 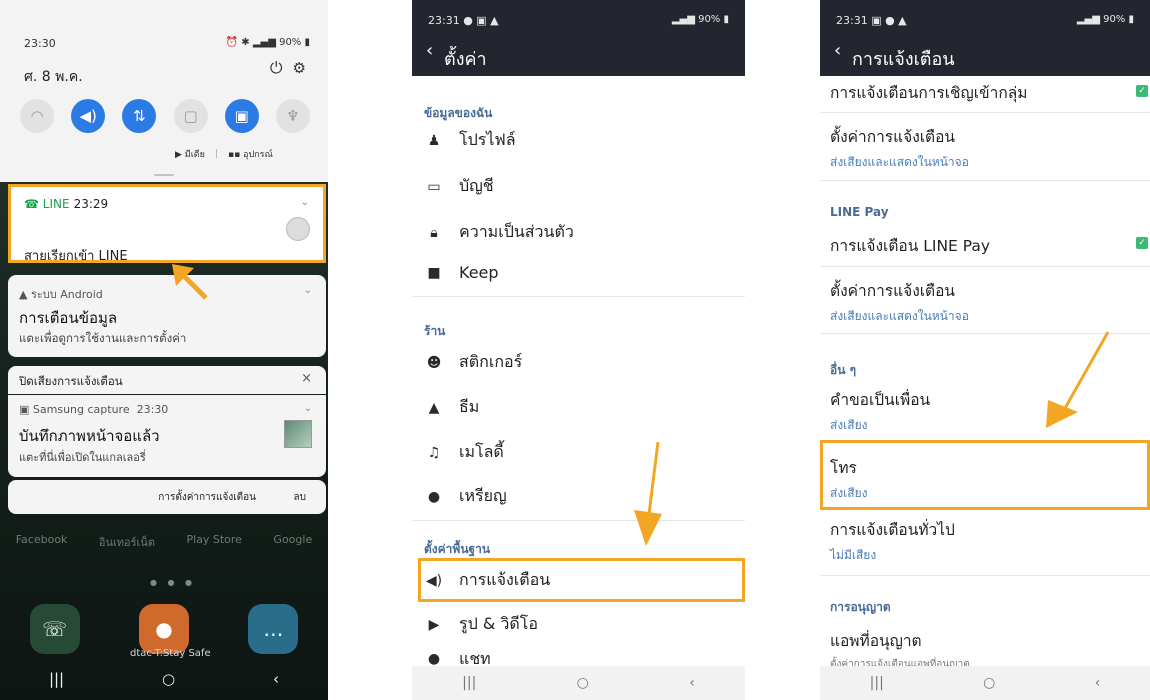 I want to click on gear-icon: ⚙, so click(x=299, y=68).